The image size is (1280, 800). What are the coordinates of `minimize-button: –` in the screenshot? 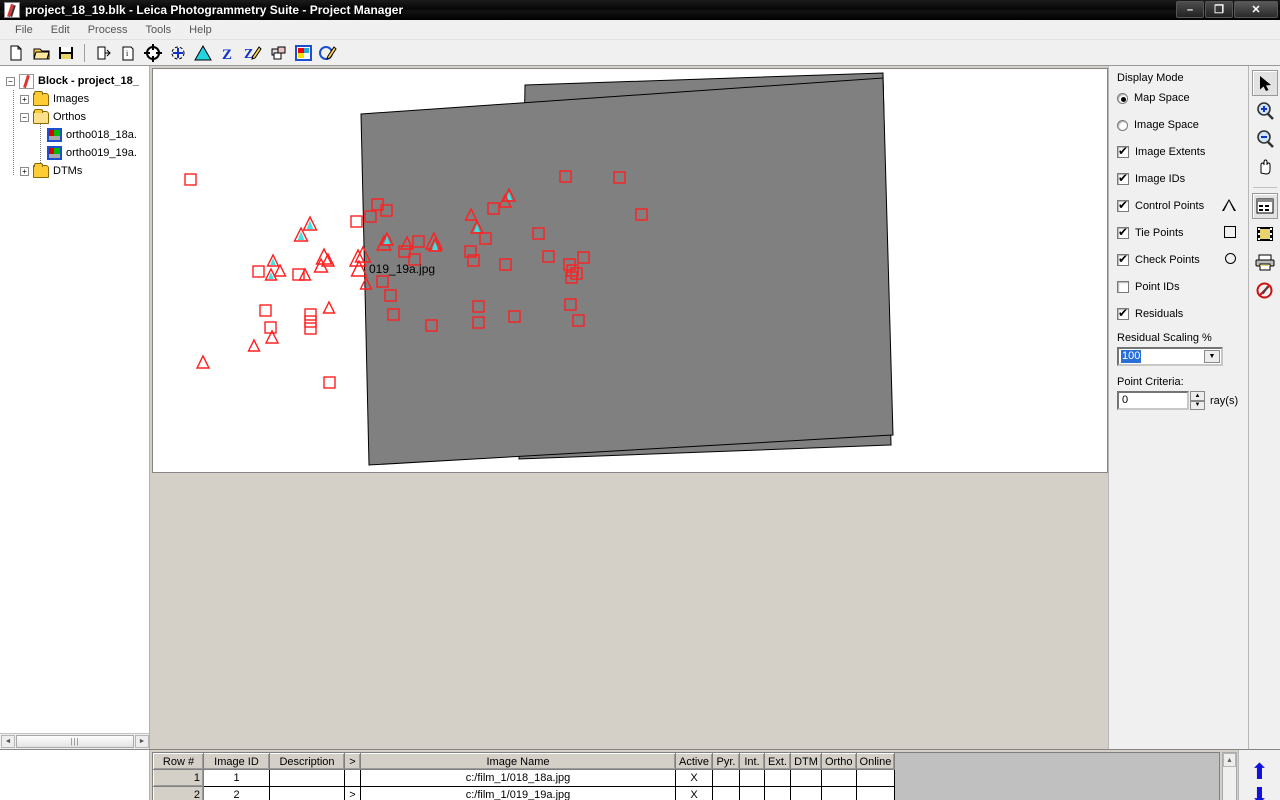 It's located at (1190, 9).